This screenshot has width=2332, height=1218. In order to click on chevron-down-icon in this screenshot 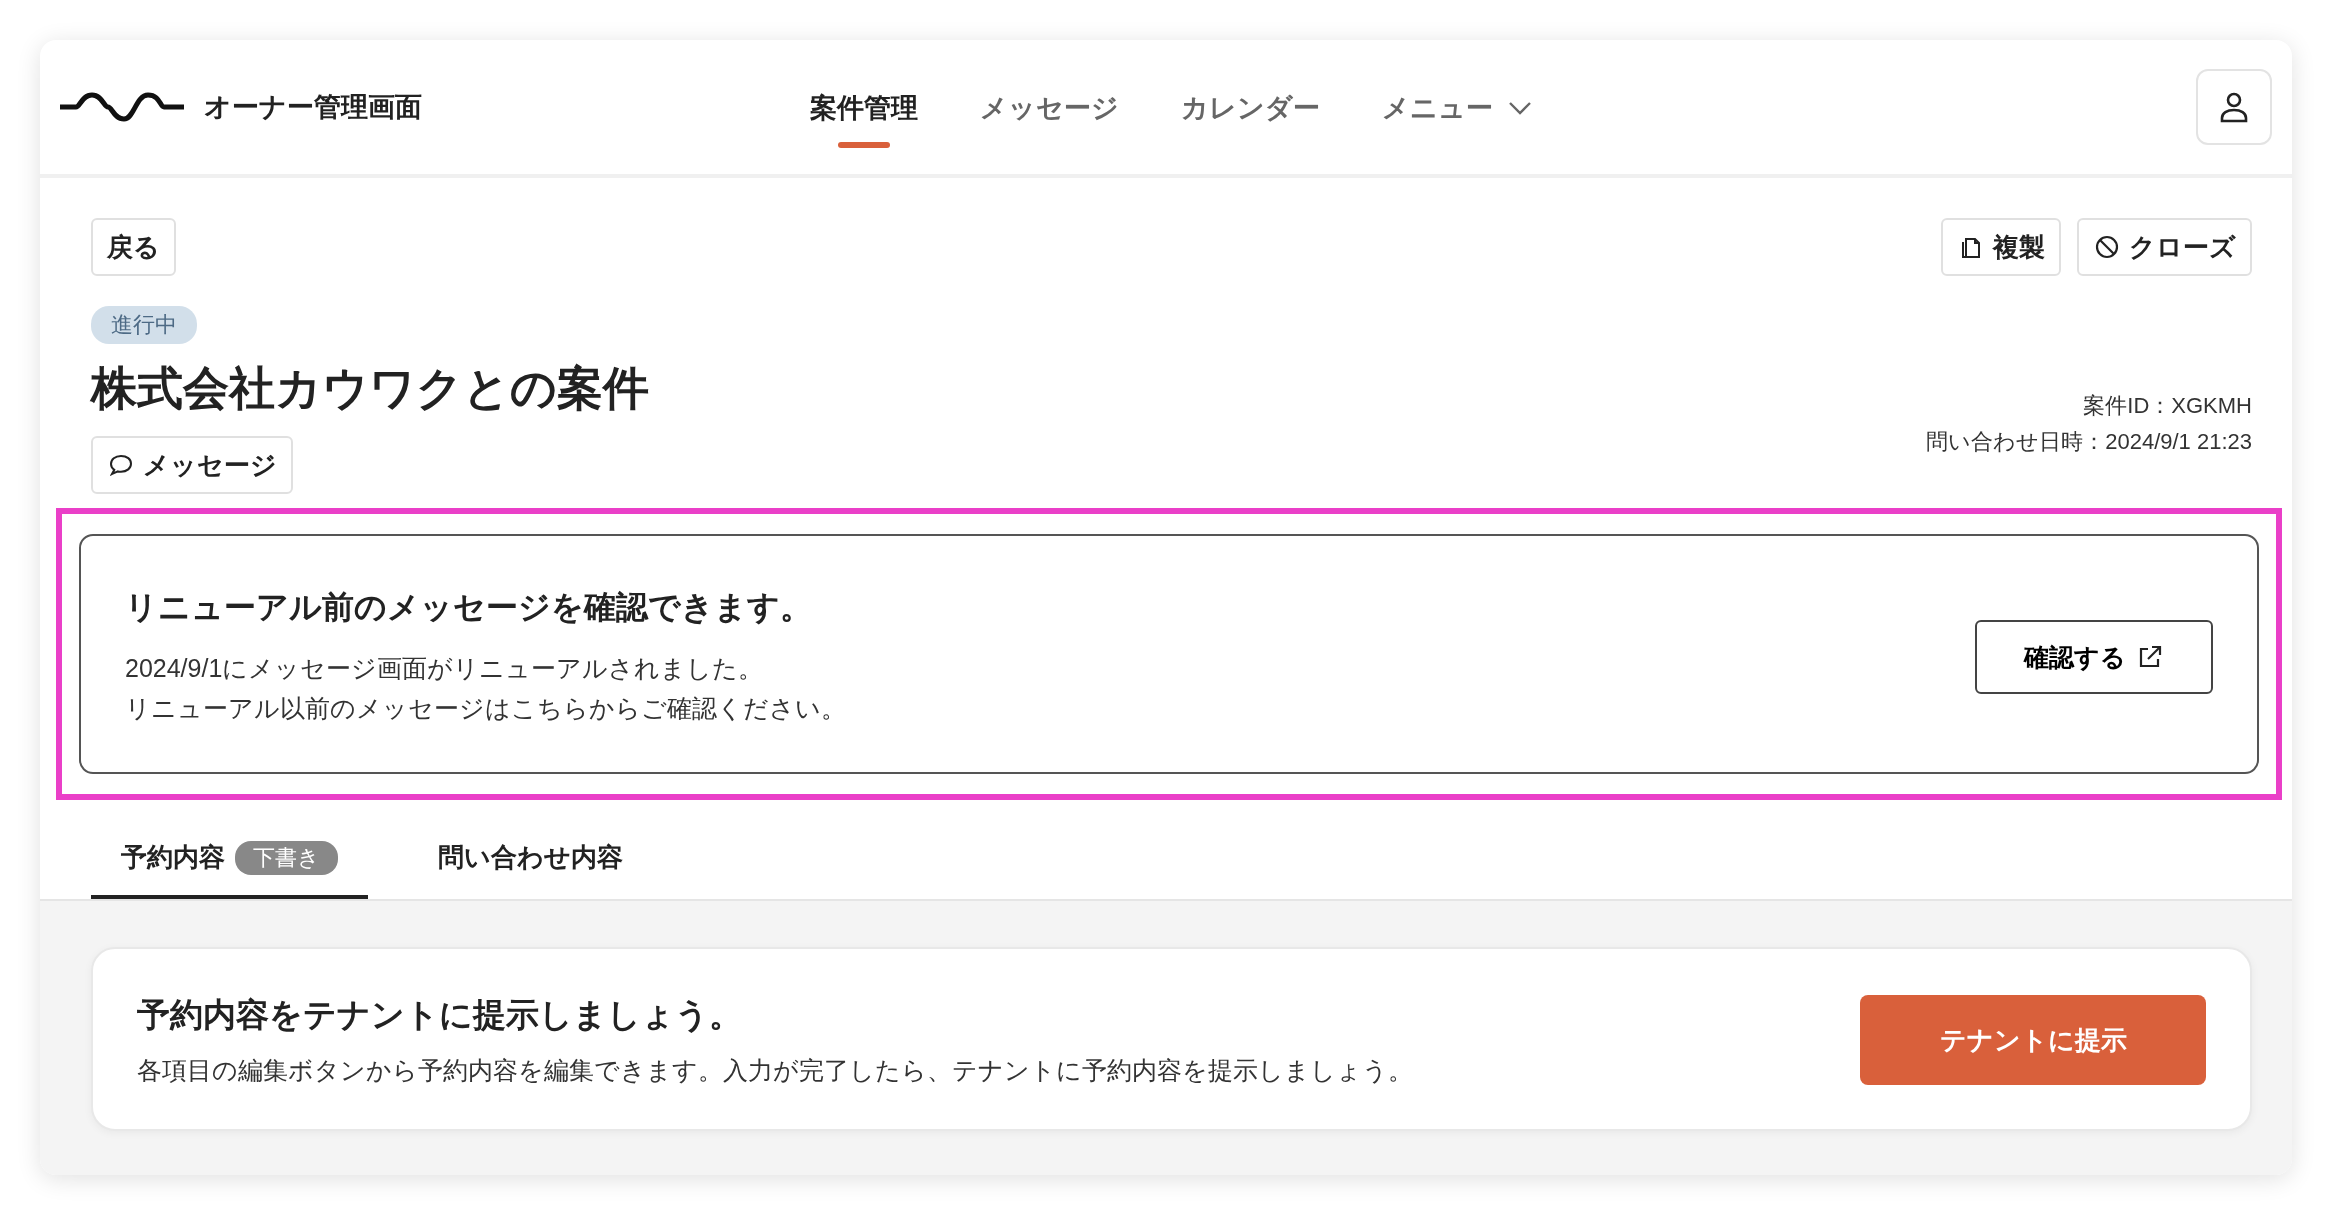, I will do `click(1520, 108)`.